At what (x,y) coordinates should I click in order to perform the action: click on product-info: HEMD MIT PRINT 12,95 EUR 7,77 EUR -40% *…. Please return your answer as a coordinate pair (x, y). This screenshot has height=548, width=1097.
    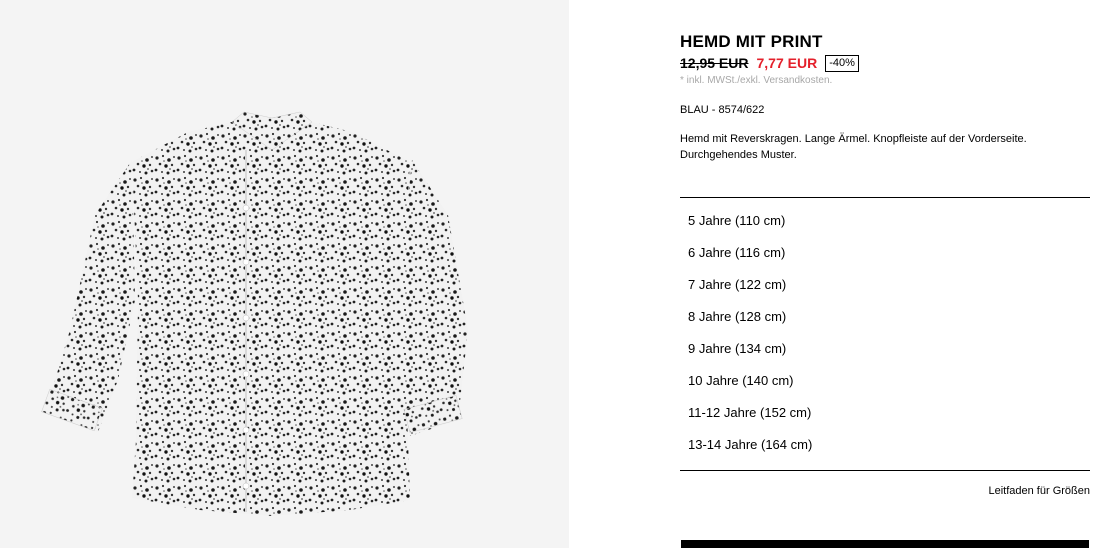
    Looking at the image, I should click on (885, 97).